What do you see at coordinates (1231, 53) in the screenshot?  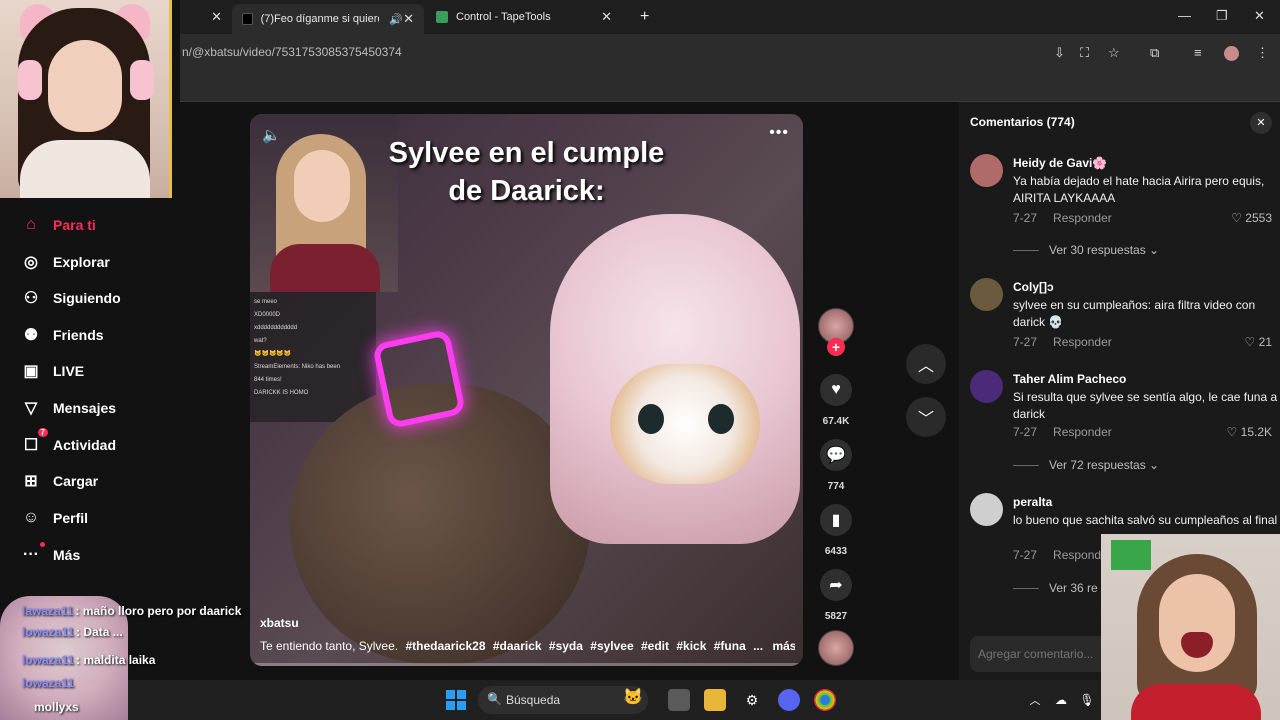 I see `profile-avatar` at bounding box center [1231, 53].